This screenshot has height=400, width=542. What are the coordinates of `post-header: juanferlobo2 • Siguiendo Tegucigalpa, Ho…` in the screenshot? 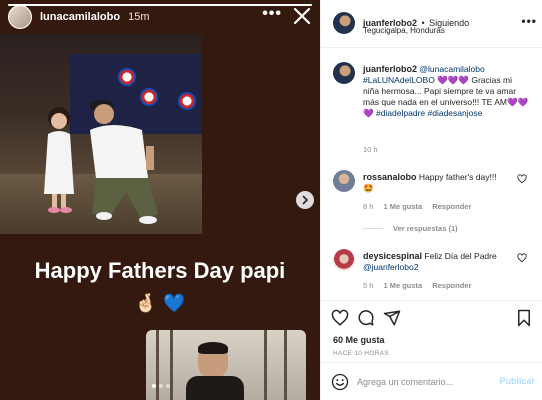 It's located at (431, 24).